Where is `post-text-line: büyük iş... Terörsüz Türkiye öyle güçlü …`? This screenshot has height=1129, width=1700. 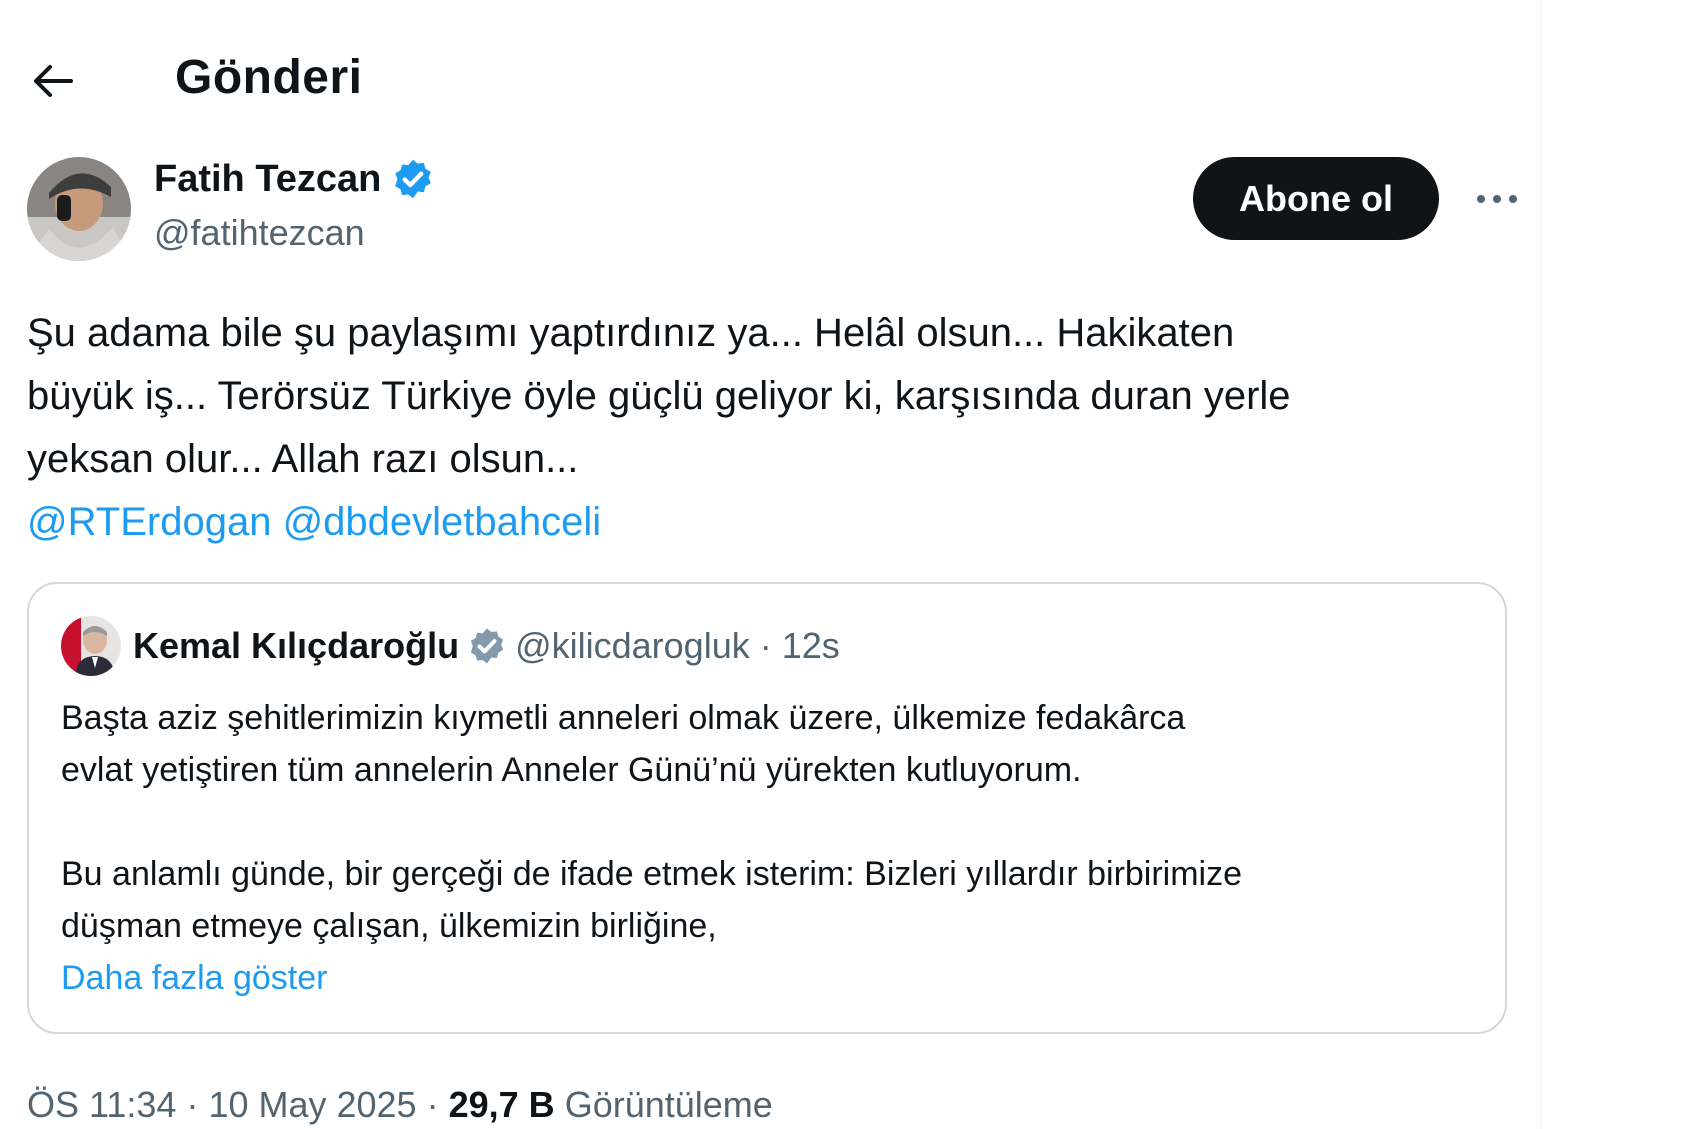 post-text-line: büyük iş... Terörsüz Türkiye öyle güçlü … is located at coordinates (659, 396).